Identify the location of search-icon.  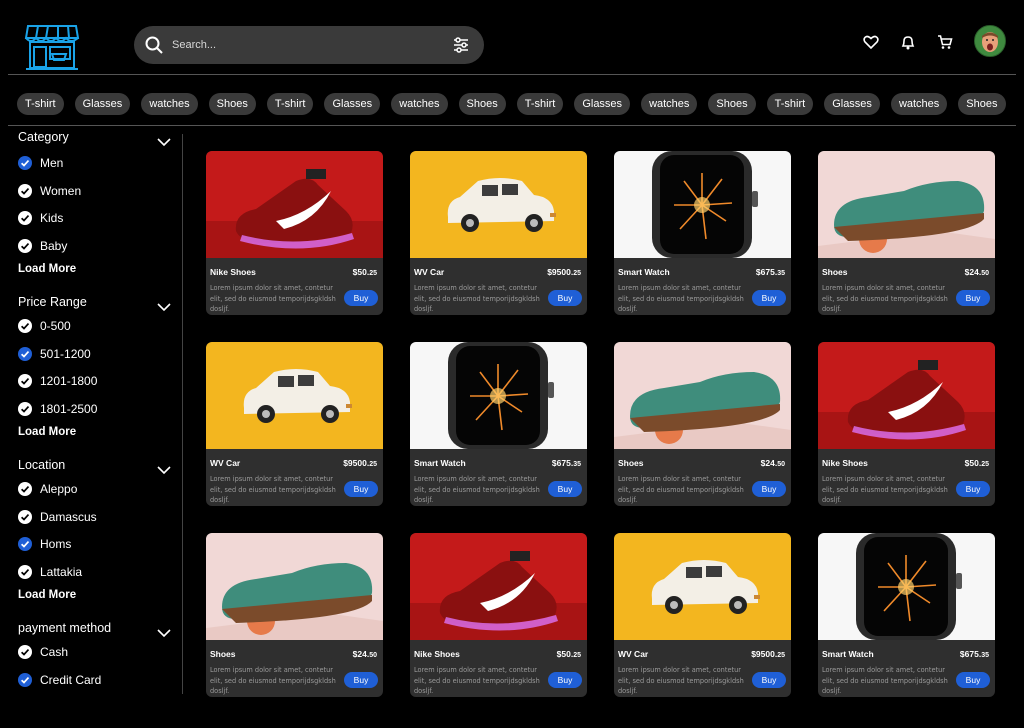
(154, 45).